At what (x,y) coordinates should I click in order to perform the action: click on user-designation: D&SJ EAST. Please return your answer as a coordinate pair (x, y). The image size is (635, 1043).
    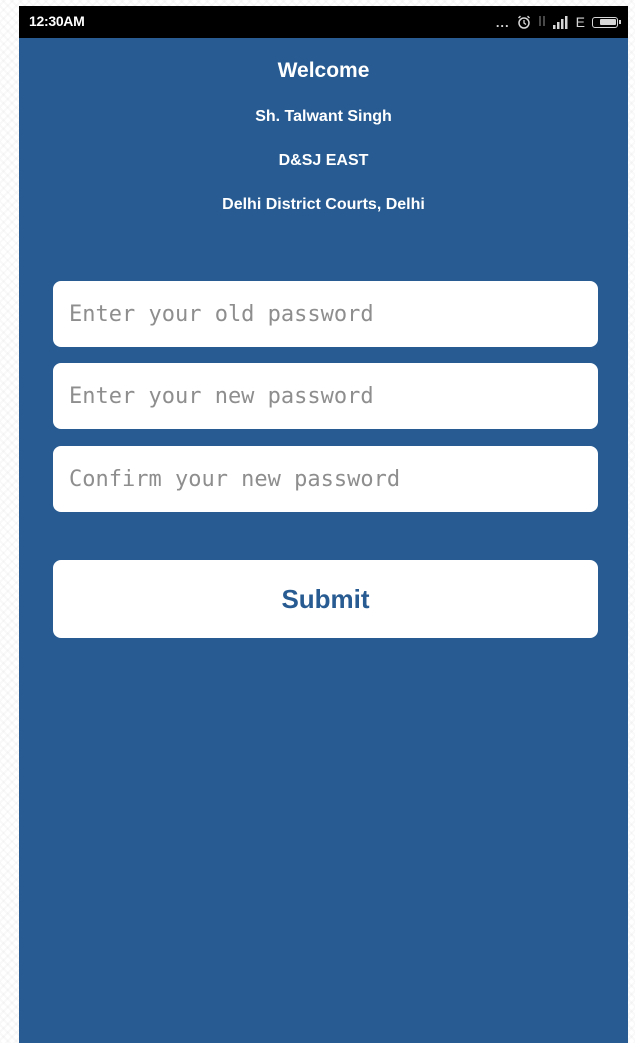
    Looking at the image, I should click on (323, 160).